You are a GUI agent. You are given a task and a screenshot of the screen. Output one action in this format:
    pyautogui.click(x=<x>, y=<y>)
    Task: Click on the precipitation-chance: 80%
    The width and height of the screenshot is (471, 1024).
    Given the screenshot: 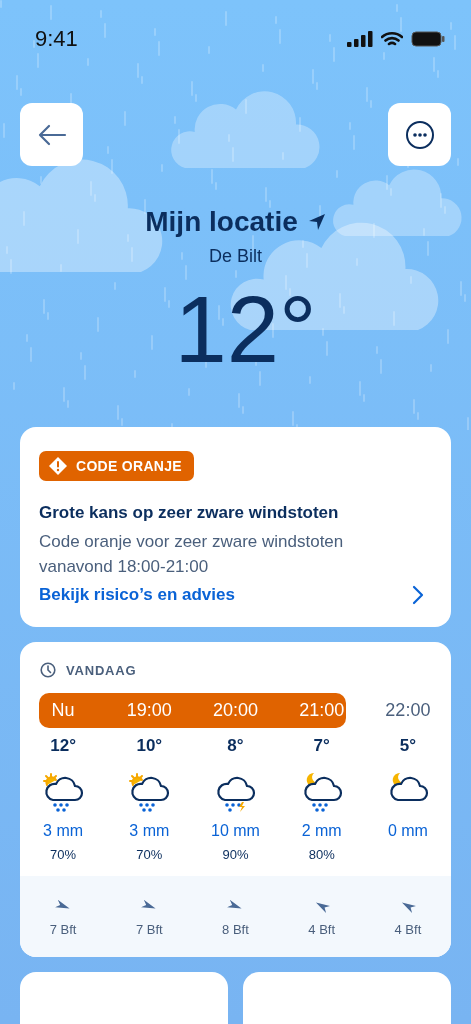 What is the action you would take?
    pyautogui.click(x=321, y=854)
    